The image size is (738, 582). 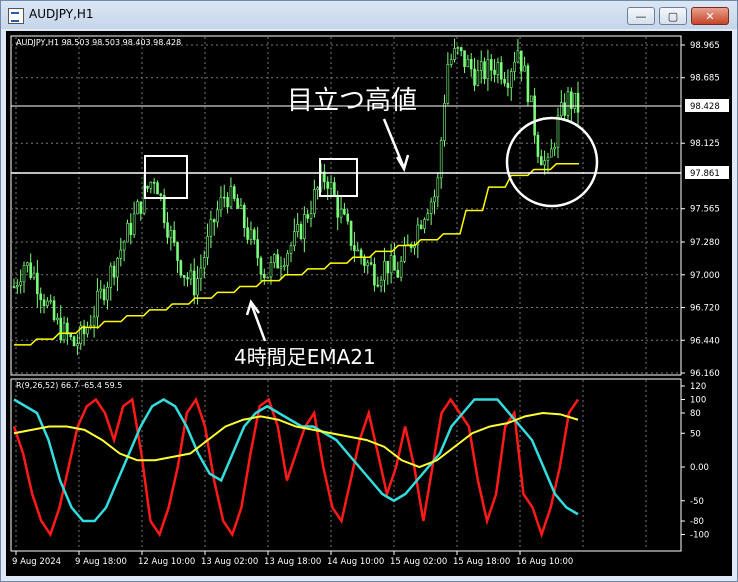 I want to click on indicator-tick-label: 120, so click(x=698, y=387).